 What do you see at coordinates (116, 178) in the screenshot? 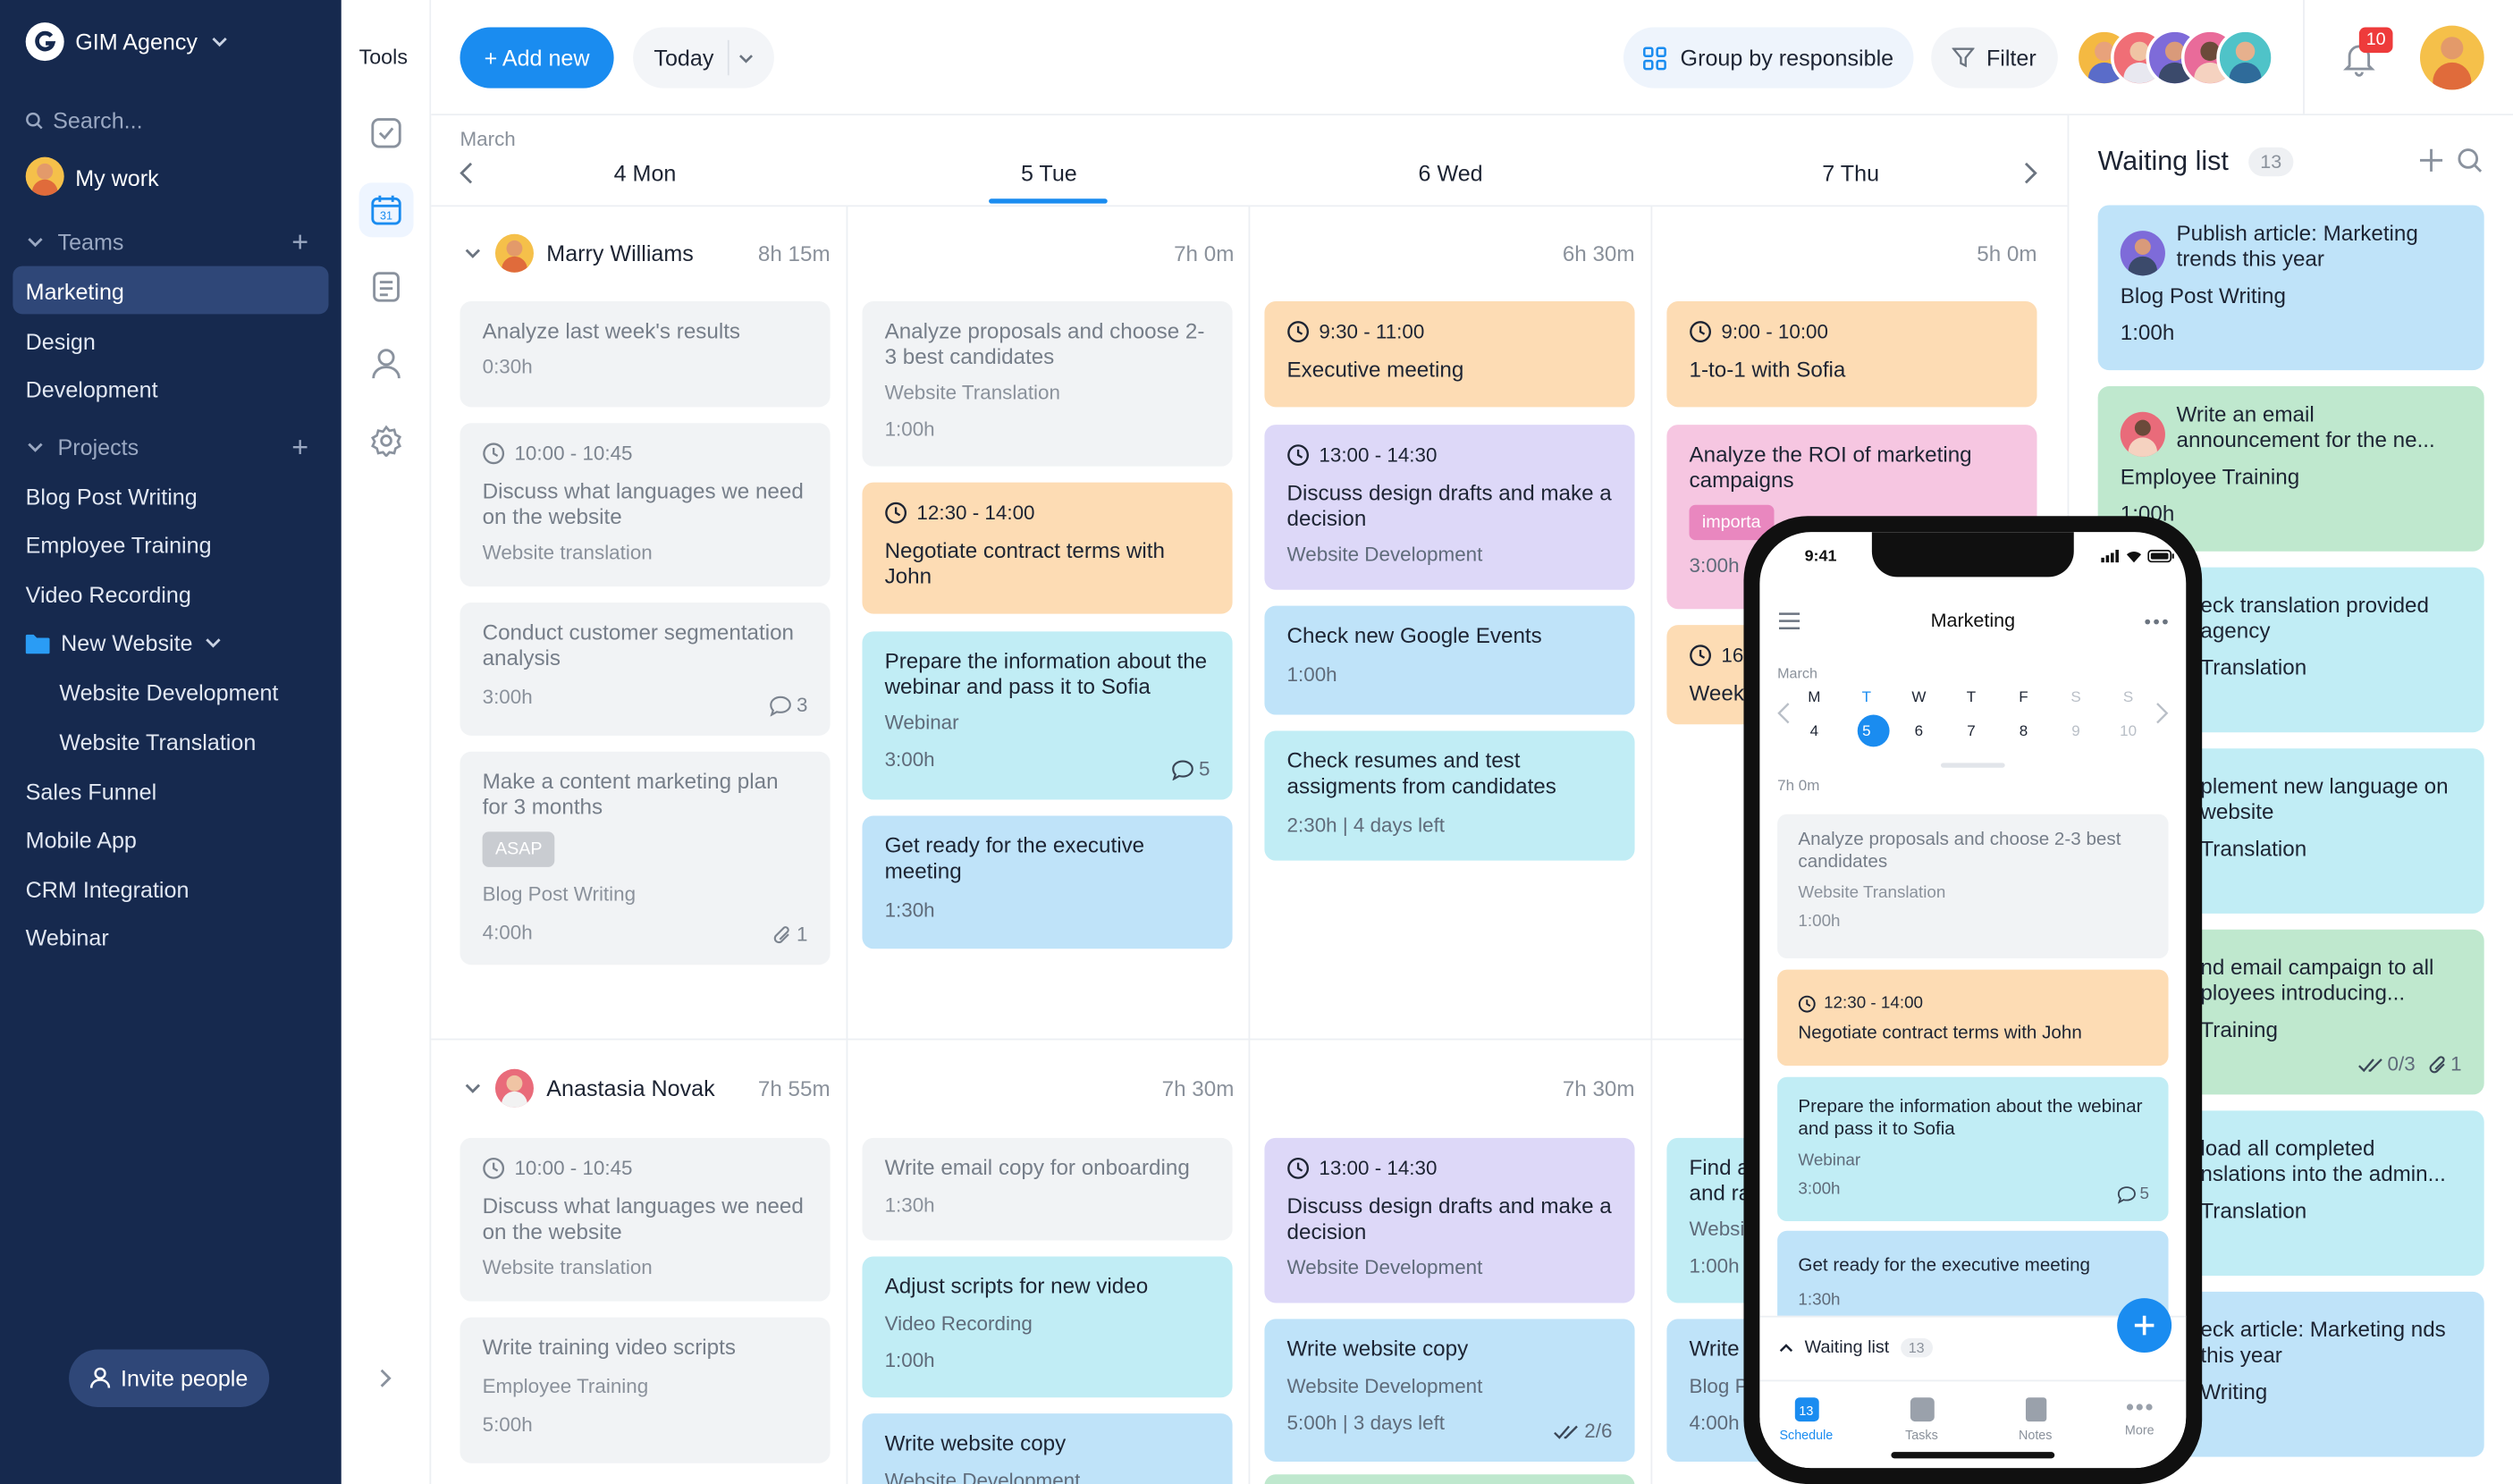
I see `my-work-link: My work` at bounding box center [116, 178].